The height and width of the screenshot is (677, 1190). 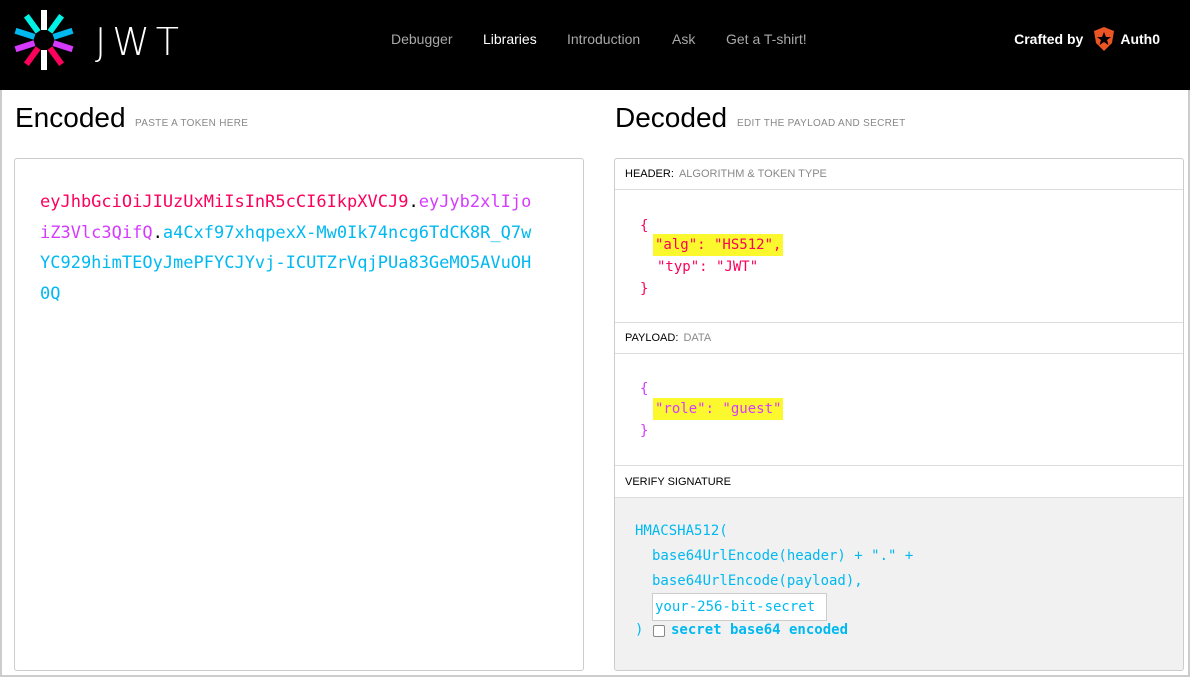 What do you see at coordinates (1049, 39) in the screenshot?
I see `crafted-by-label: Crafted by` at bounding box center [1049, 39].